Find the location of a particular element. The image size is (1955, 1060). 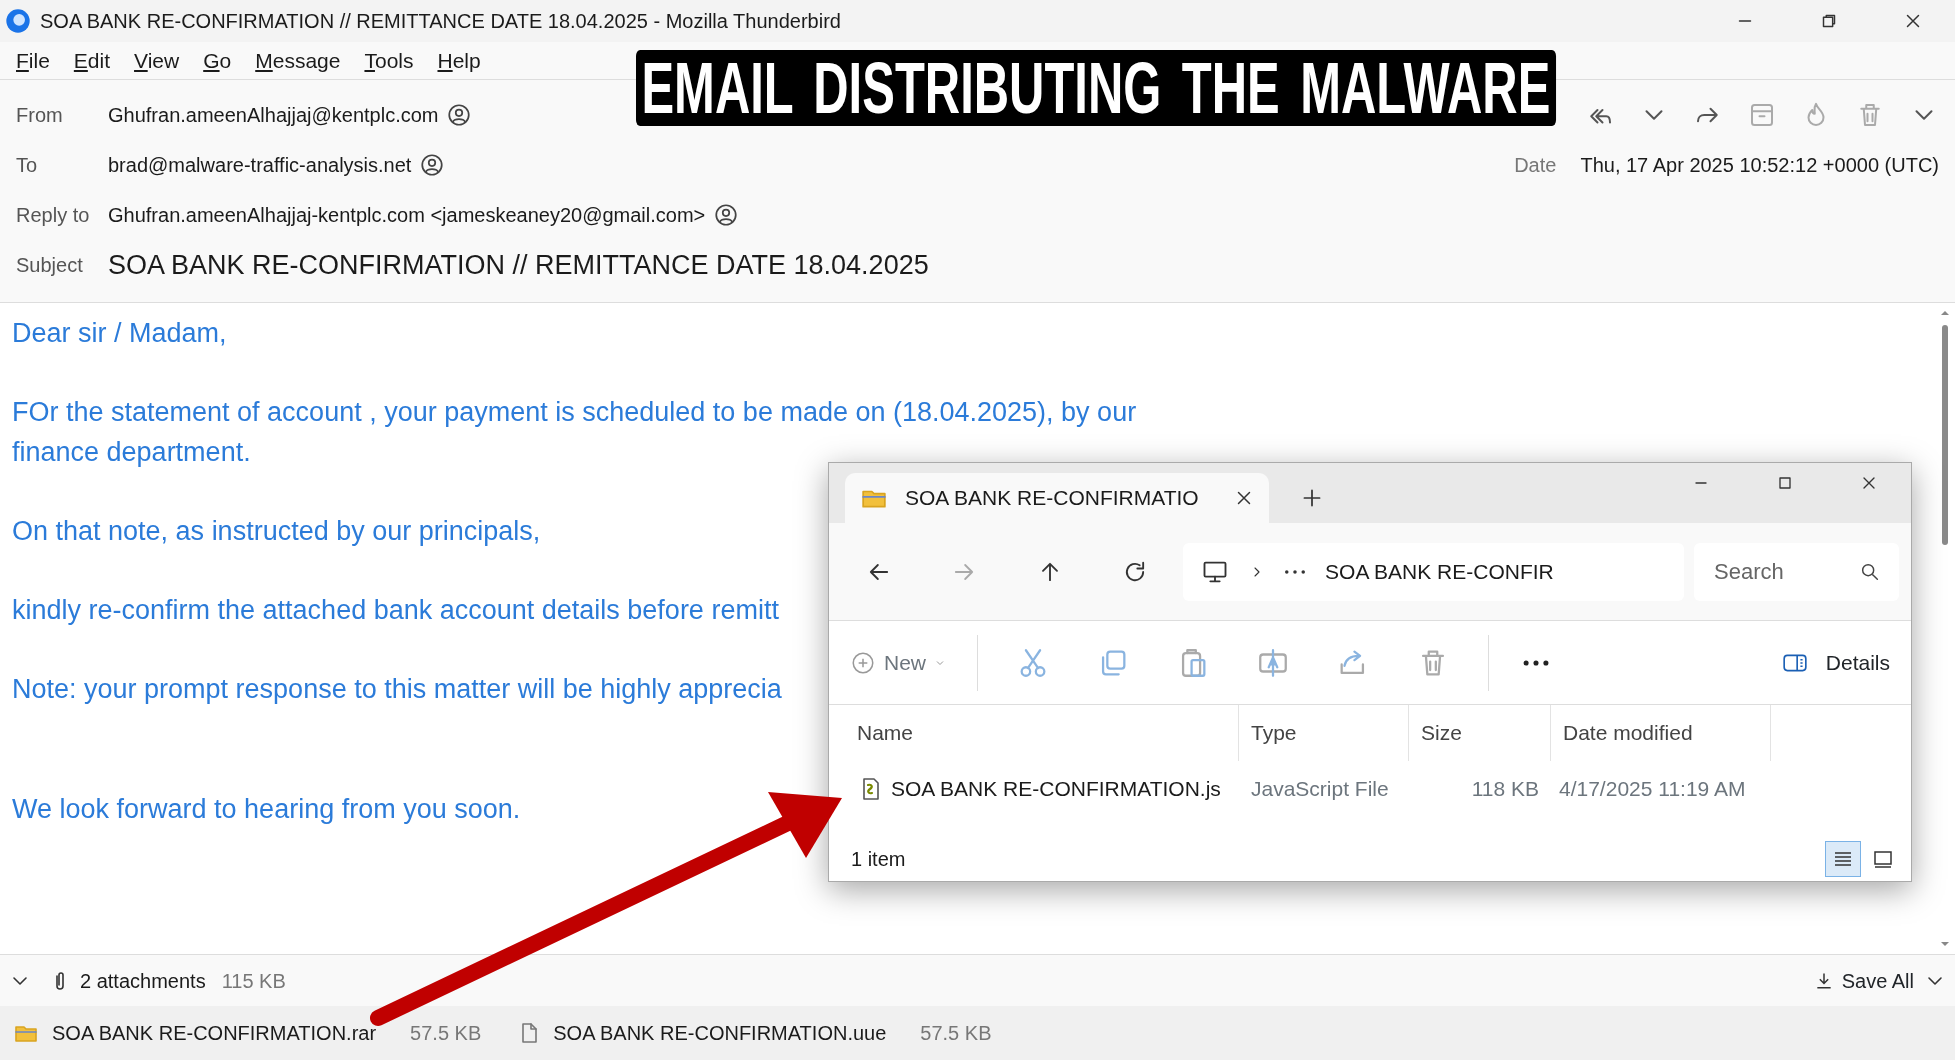

scrollbar-thumb is located at coordinates (1945, 435).